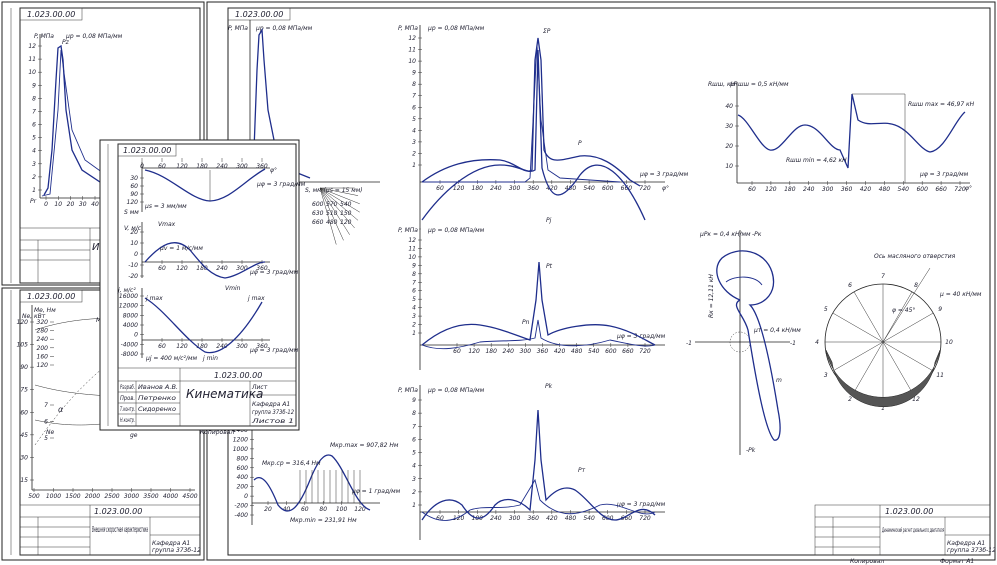  Describe the element at coordinates (233, 288) in the screenshot. I see `kin-vmin: Vmin` at that location.